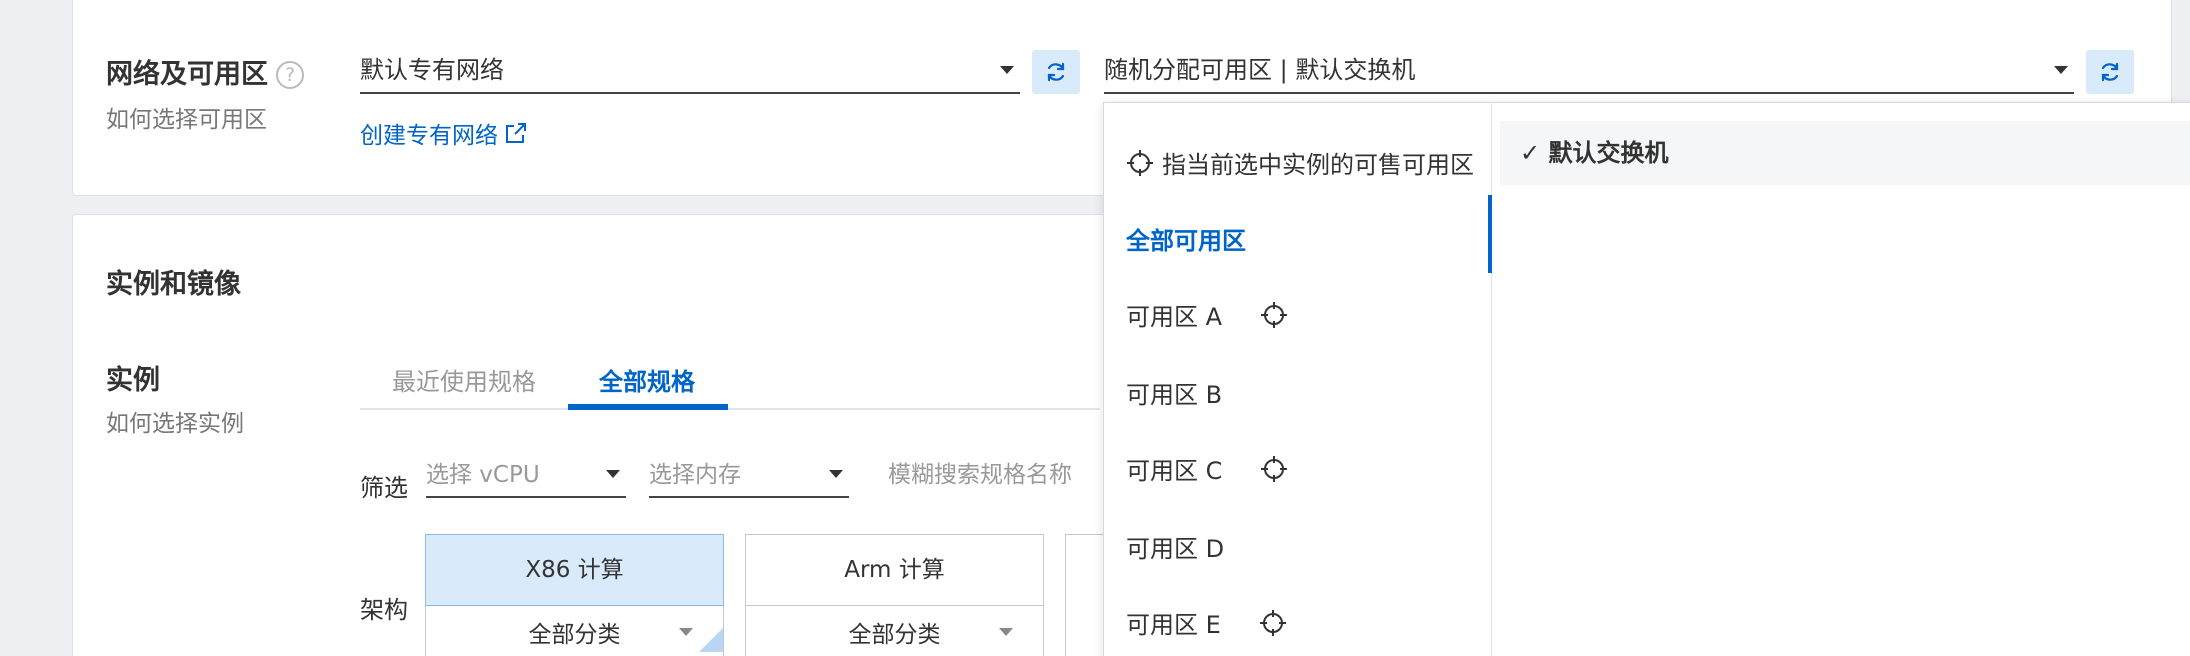 The height and width of the screenshot is (656, 2190). I want to click on zone-select-value: 随机分配可用区 | 默认交换机, so click(1260, 70).